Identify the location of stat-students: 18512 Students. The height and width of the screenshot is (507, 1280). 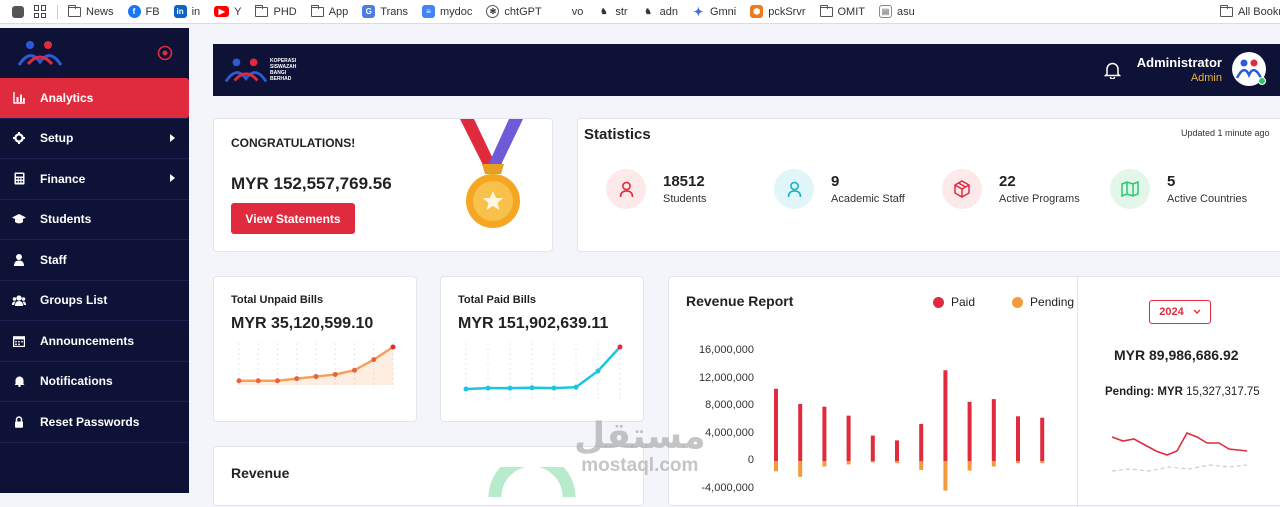
(656, 189).